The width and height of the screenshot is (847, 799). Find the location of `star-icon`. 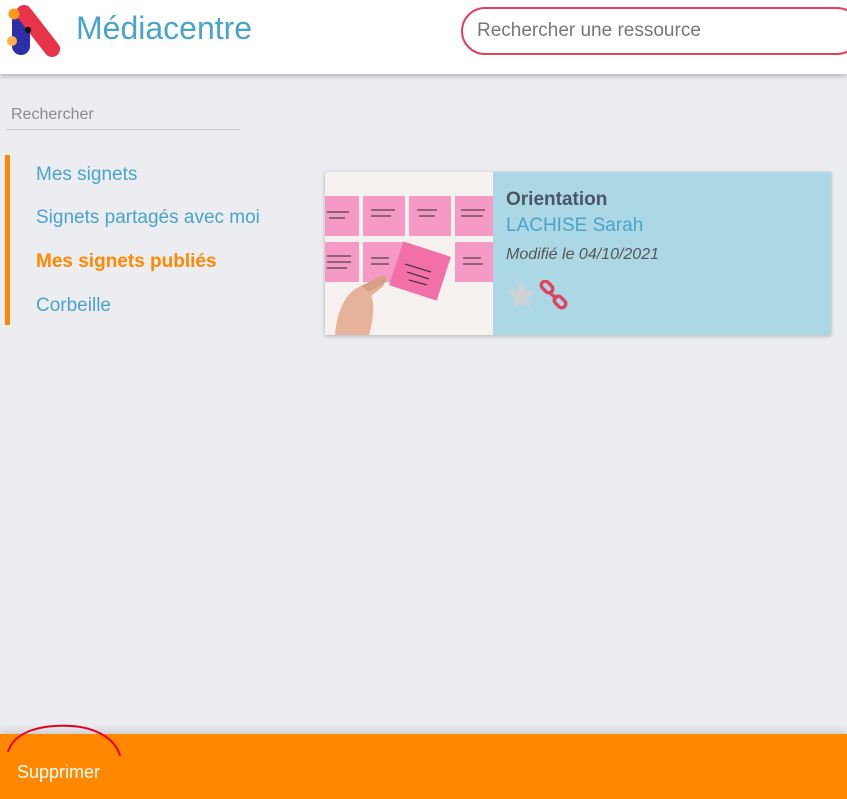

star-icon is located at coordinates (521, 295).